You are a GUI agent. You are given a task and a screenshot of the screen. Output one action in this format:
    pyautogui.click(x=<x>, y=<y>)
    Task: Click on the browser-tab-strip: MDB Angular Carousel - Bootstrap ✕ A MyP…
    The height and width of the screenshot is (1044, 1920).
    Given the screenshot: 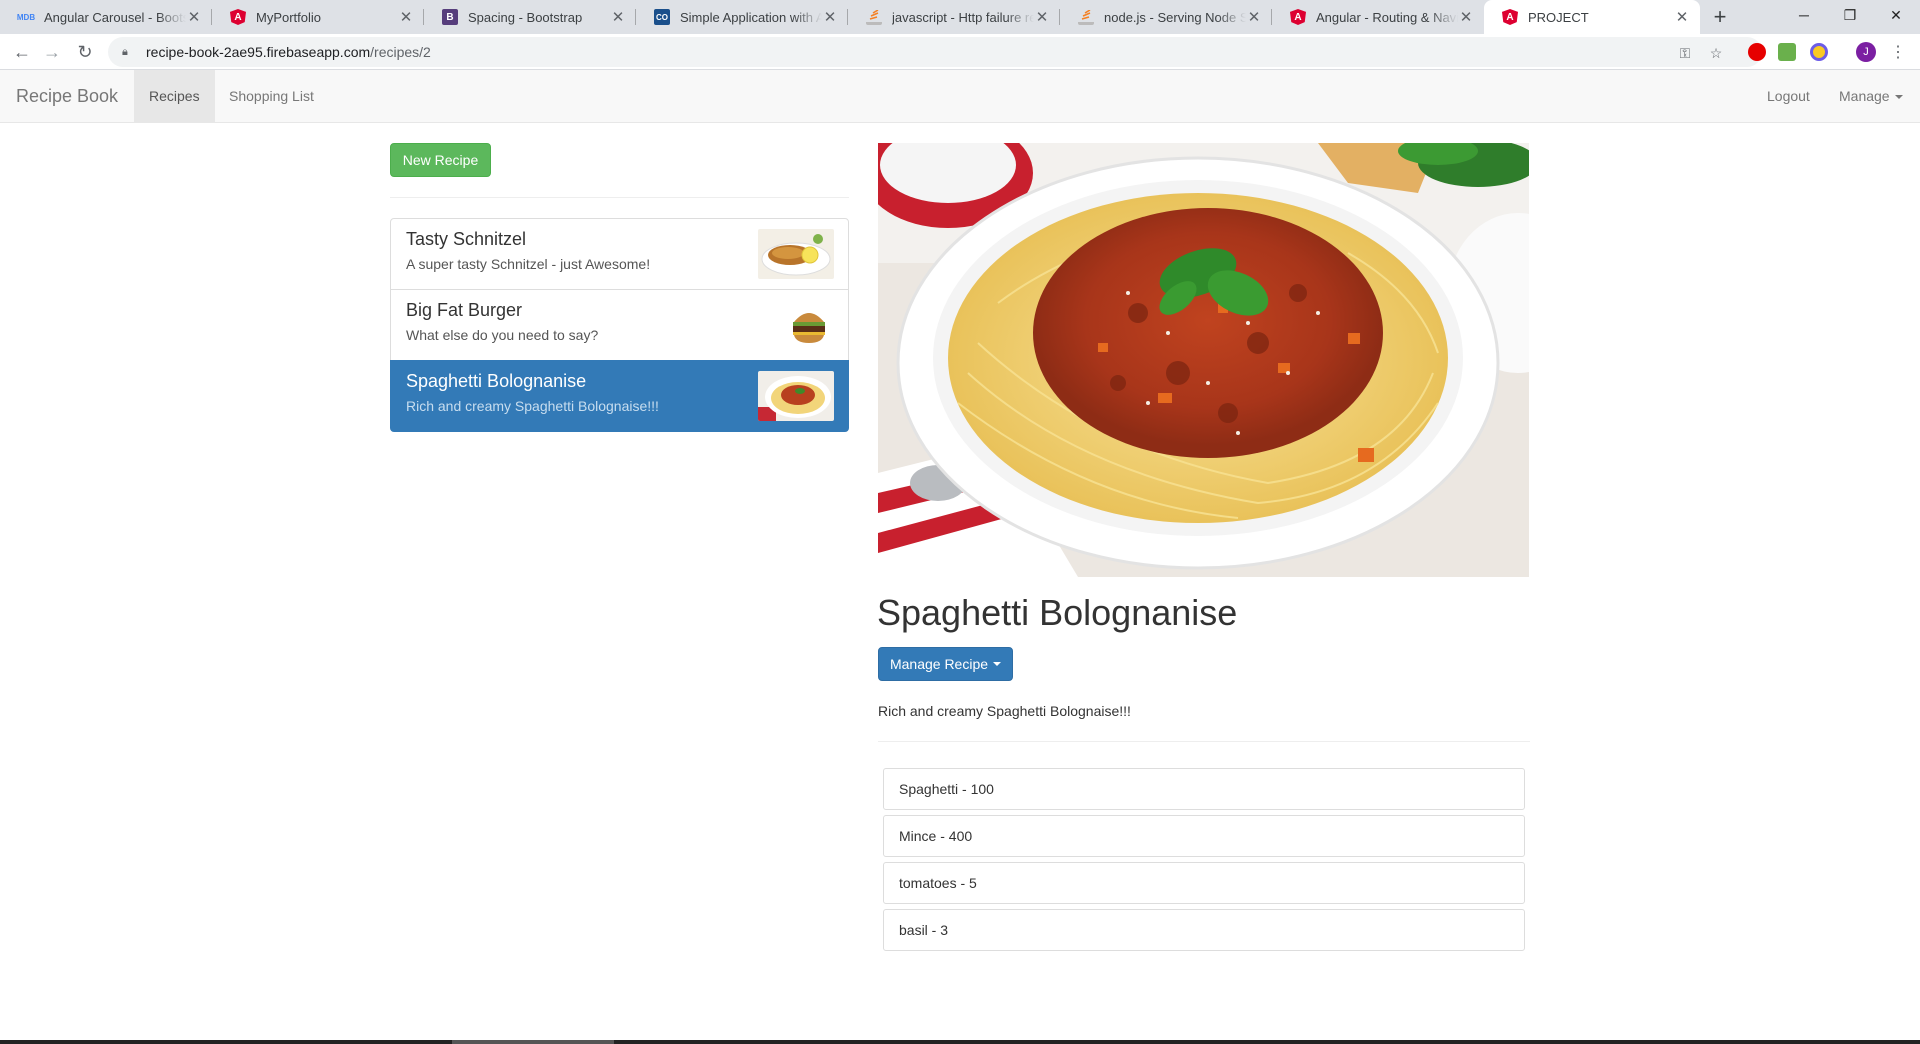 What is the action you would take?
    pyautogui.click(x=960, y=17)
    